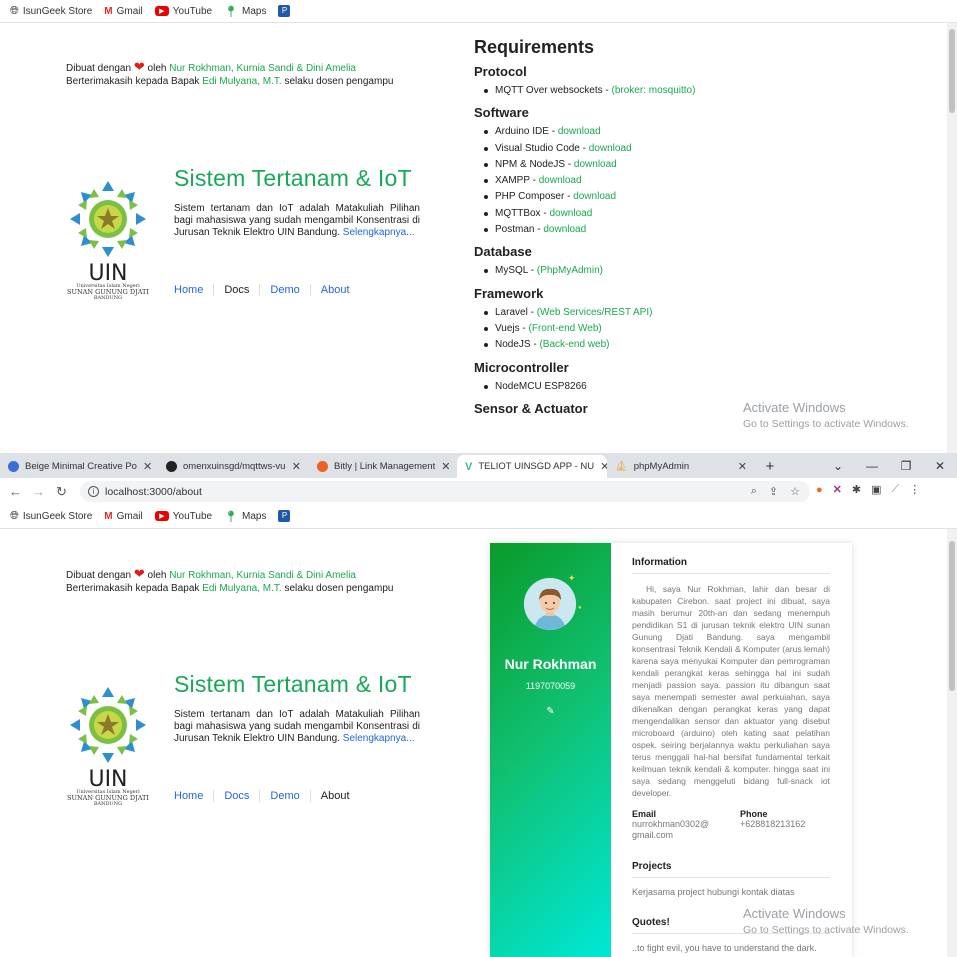 This screenshot has width=957, height=957. What do you see at coordinates (906, 466) in the screenshot?
I see `restore-button: ❐` at bounding box center [906, 466].